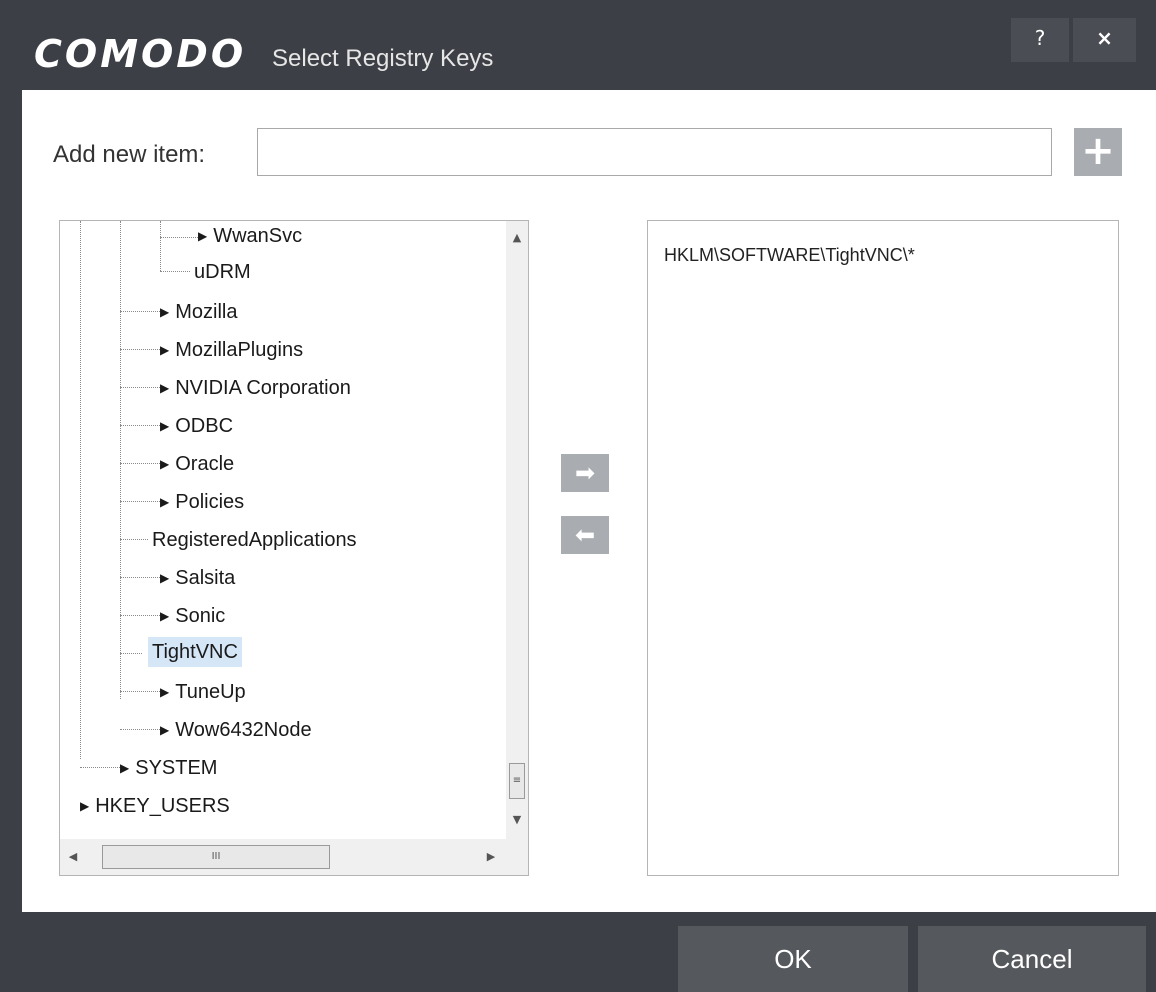 This screenshot has height=992, width=1156. Describe the element at coordinates (1032, 959) in the screenshot. I see `cancel-button: Cancel` at that location.